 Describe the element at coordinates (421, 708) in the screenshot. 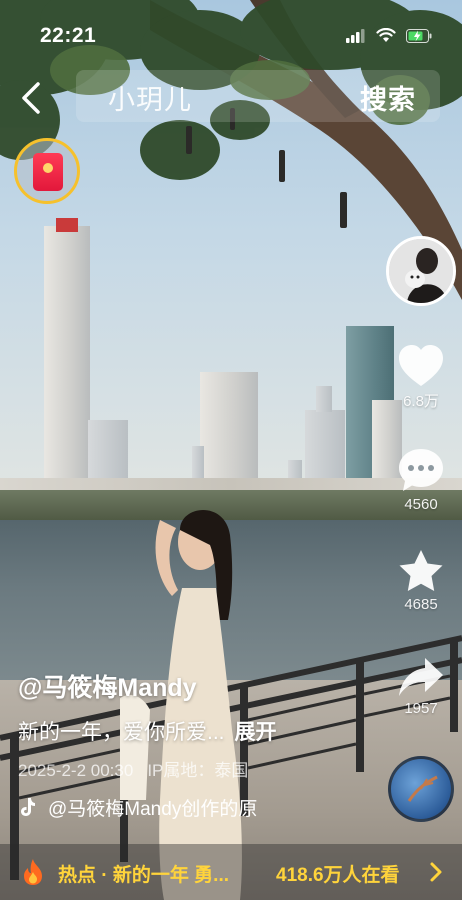

I see `share-count: 1957` at that location.